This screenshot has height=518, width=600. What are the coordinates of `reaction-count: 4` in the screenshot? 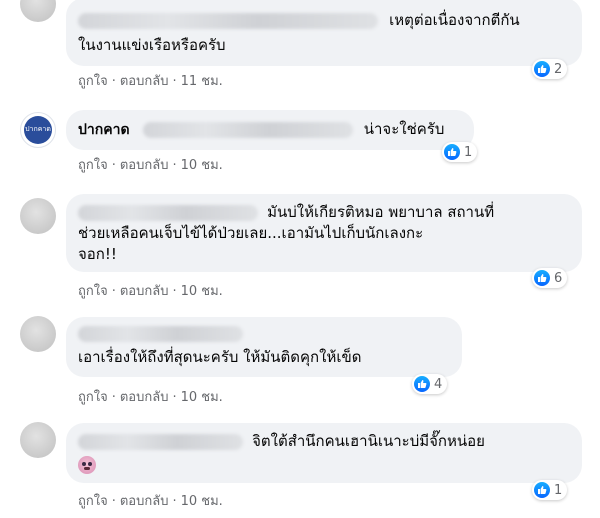 It's located at (438, 384).